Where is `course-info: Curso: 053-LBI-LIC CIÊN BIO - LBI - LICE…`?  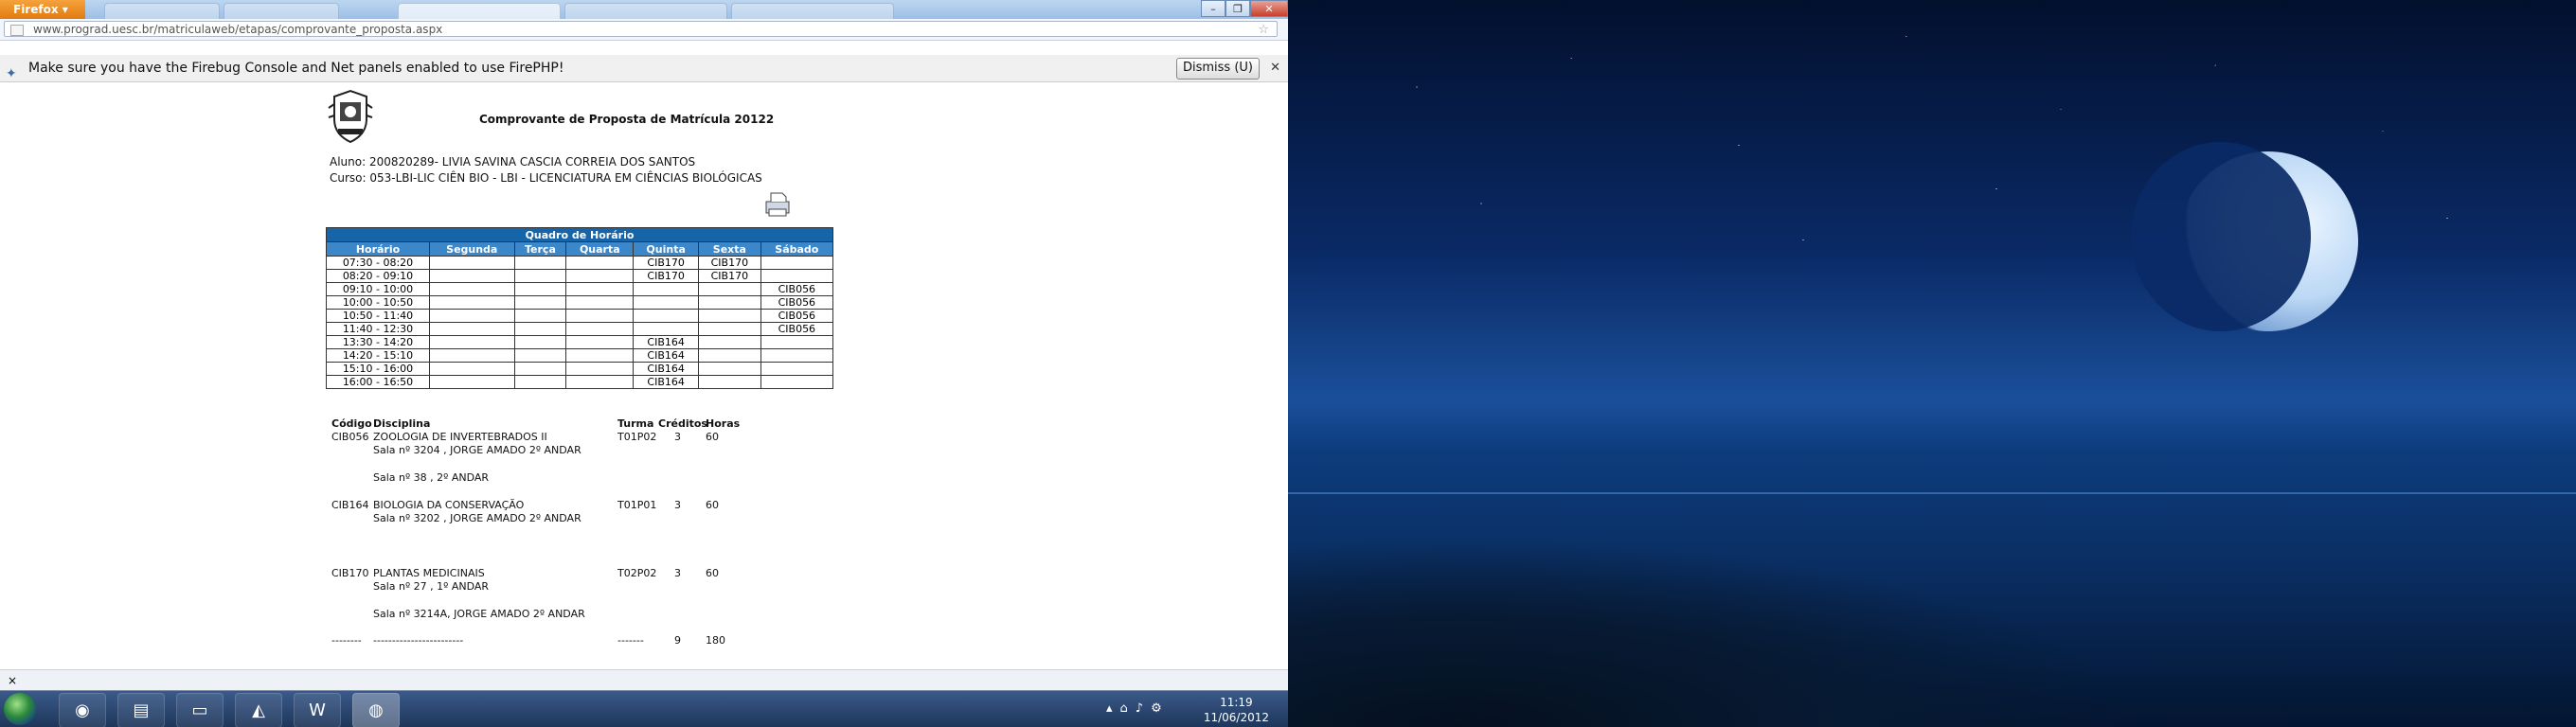
course-info: Curso: 053-LBI-LIC CIÊN BIO - LBI - LICE… is located at coordinates (546, 178).